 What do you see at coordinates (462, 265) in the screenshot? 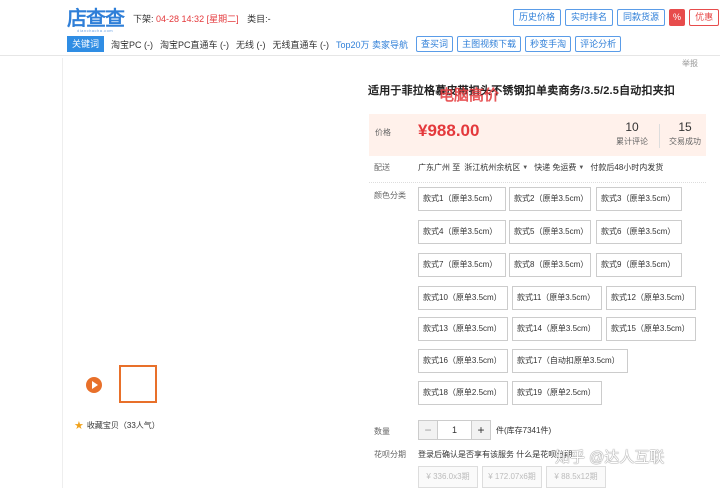
I see `sku-option: 款式7（原单3.5cm）` at bounding box center [462, 265].